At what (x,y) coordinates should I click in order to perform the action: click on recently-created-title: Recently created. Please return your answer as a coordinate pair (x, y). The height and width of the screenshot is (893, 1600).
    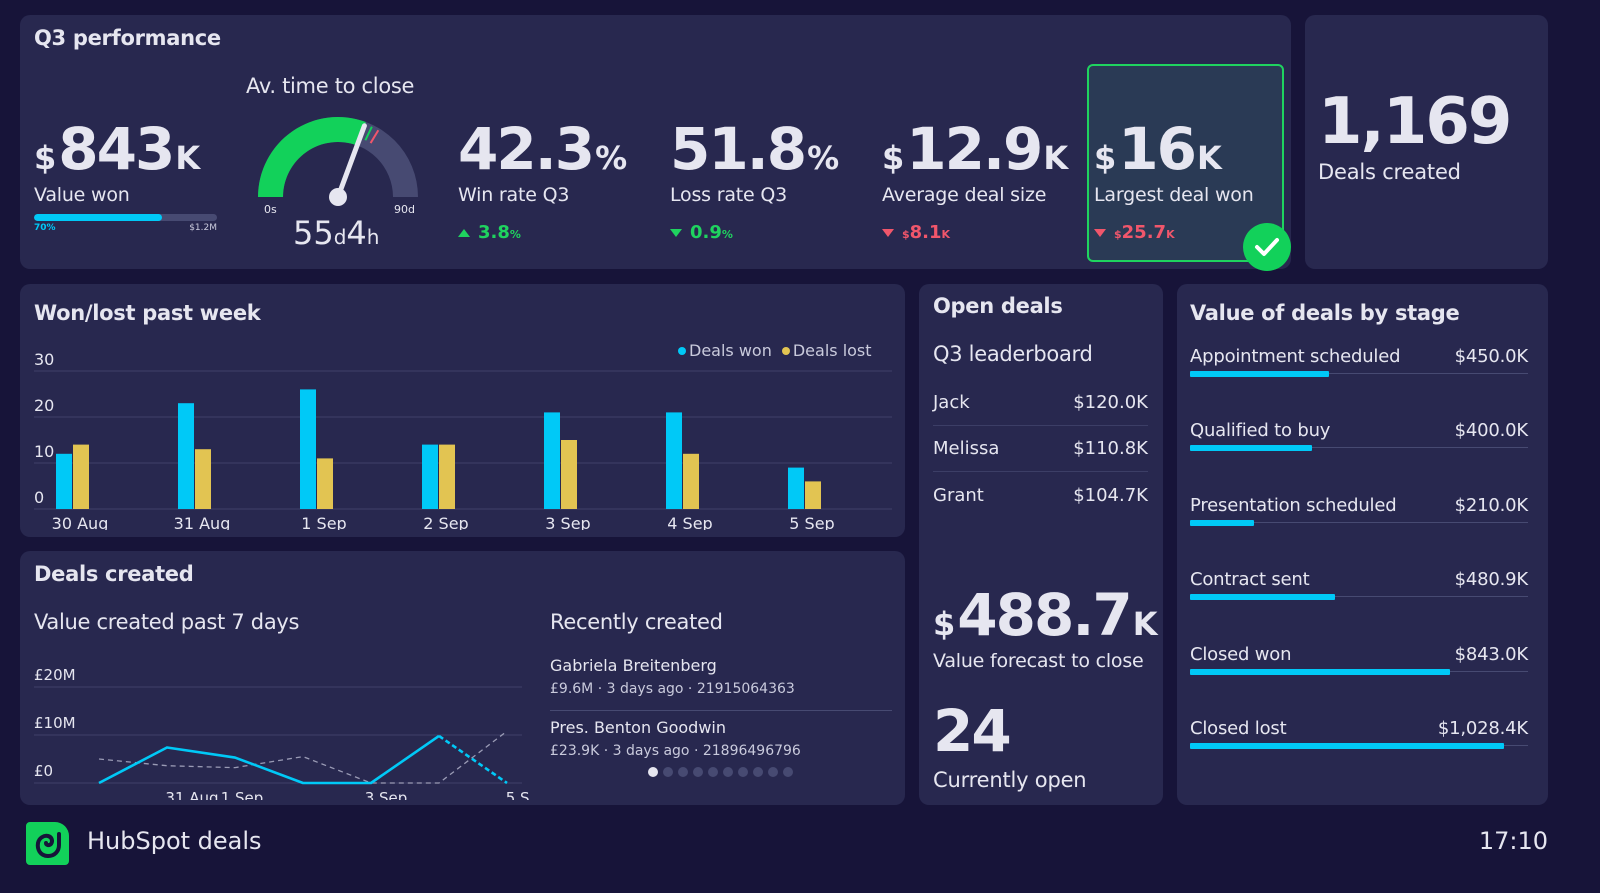
    Looking at the image, I should click on (636, 622).